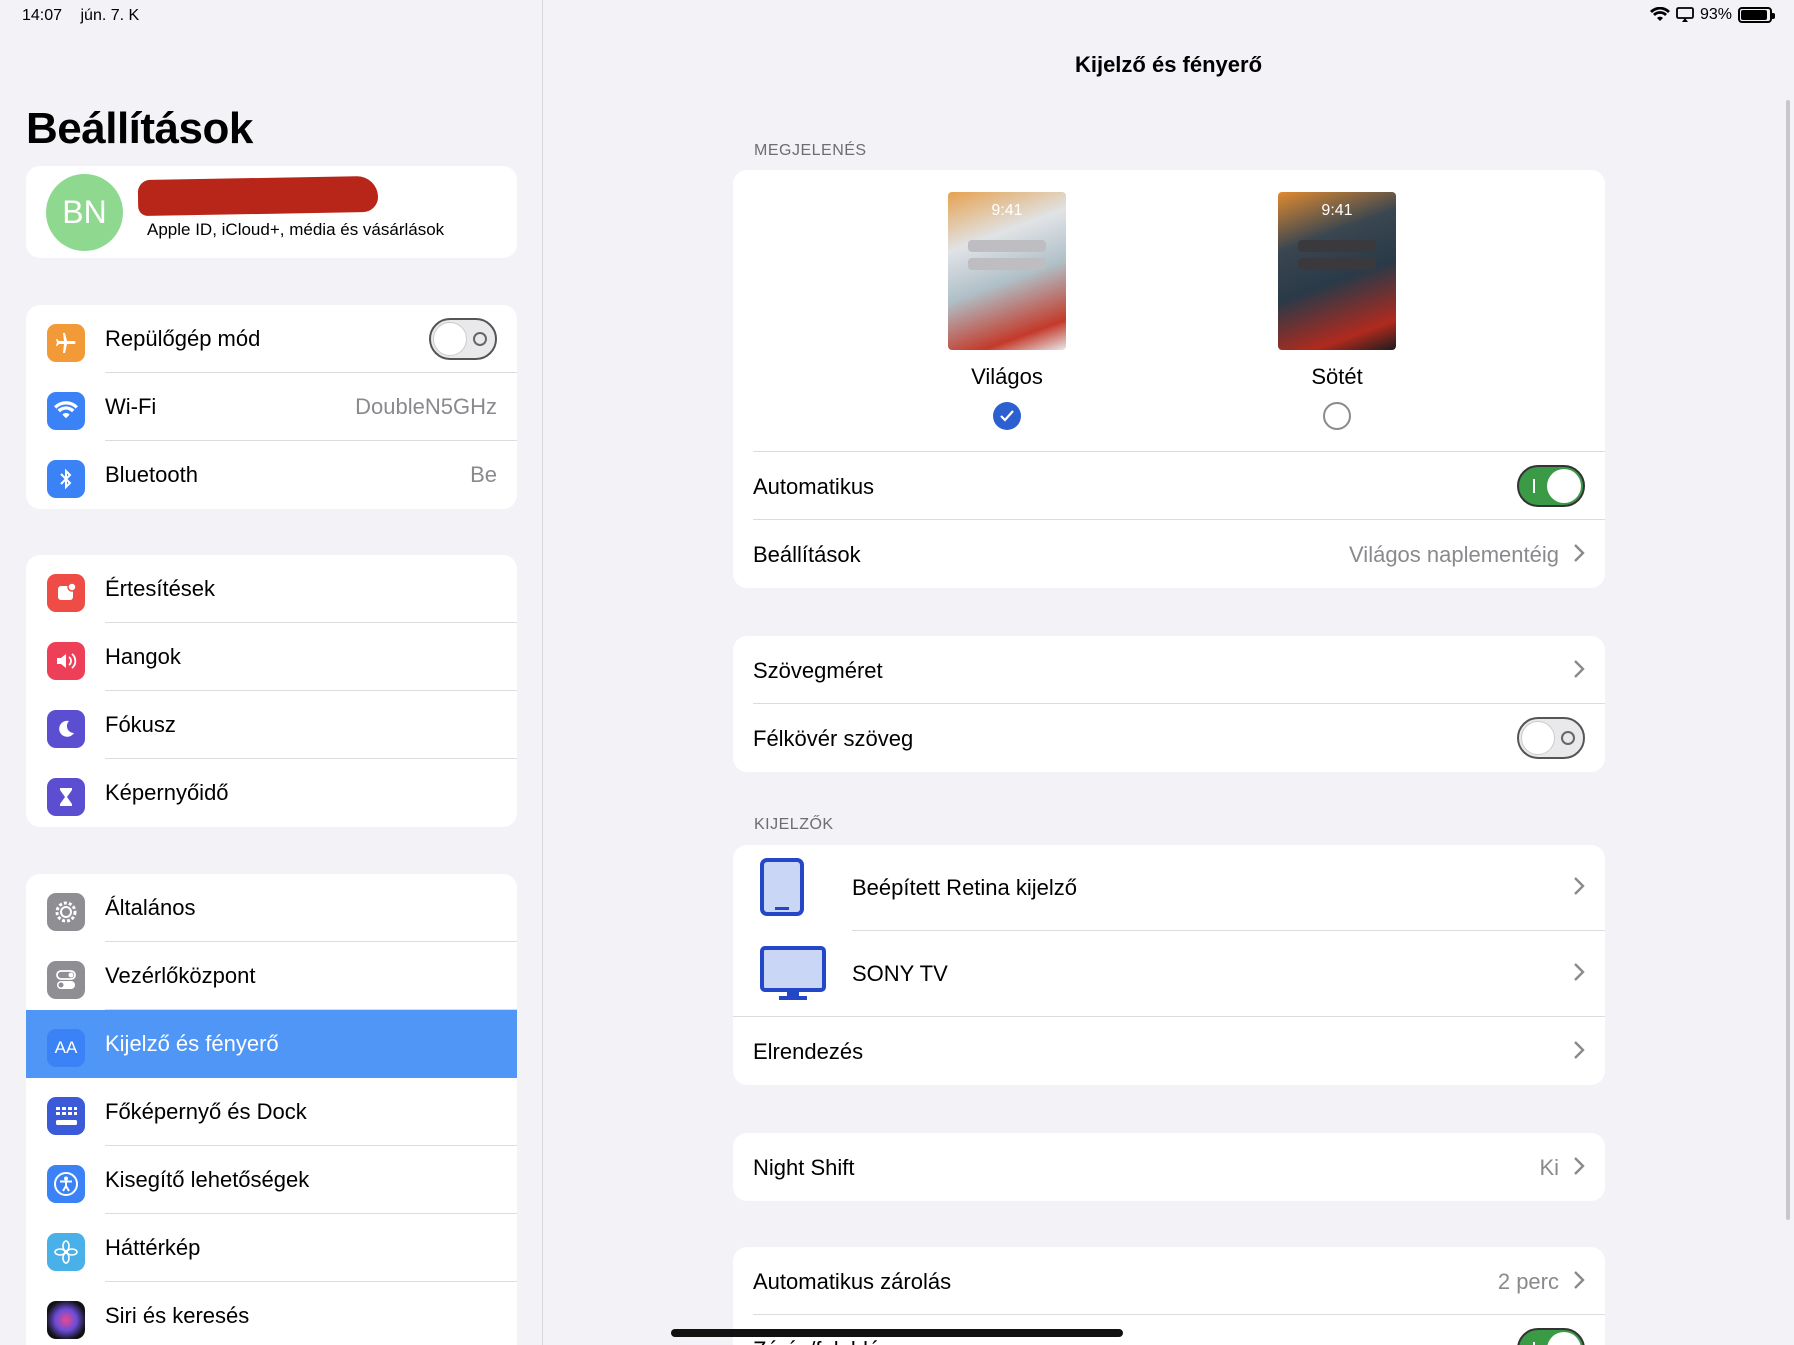 This screenshot has width=1794, height=1345. What do you see at coordinates (207, 1179) in the screenshot?
I see `sidebar-item-label: Kisegítő lehetőségek` at bounding box center [207, 1179].